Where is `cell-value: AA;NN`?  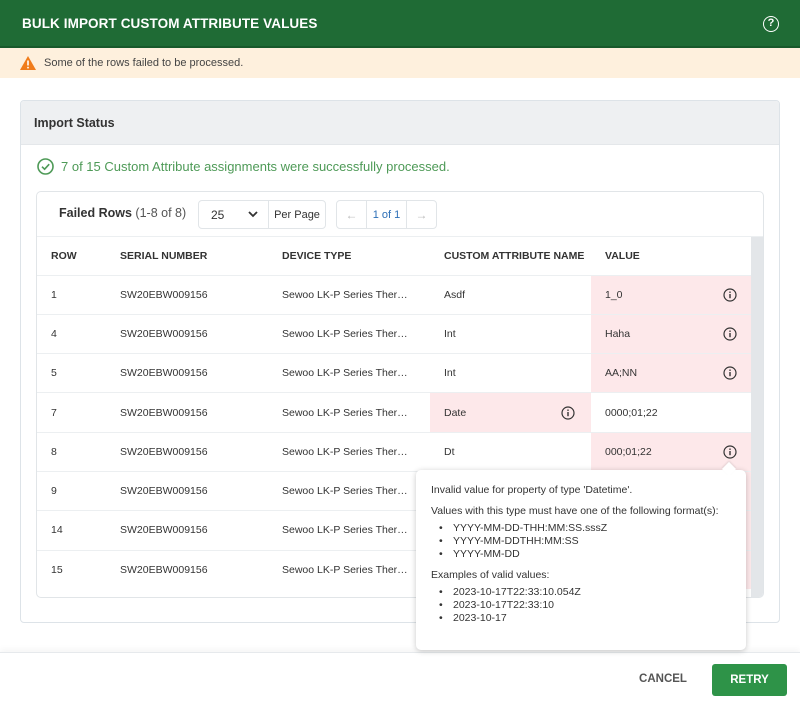
cell-value: AA;NN is located at coordinates (672, 373).